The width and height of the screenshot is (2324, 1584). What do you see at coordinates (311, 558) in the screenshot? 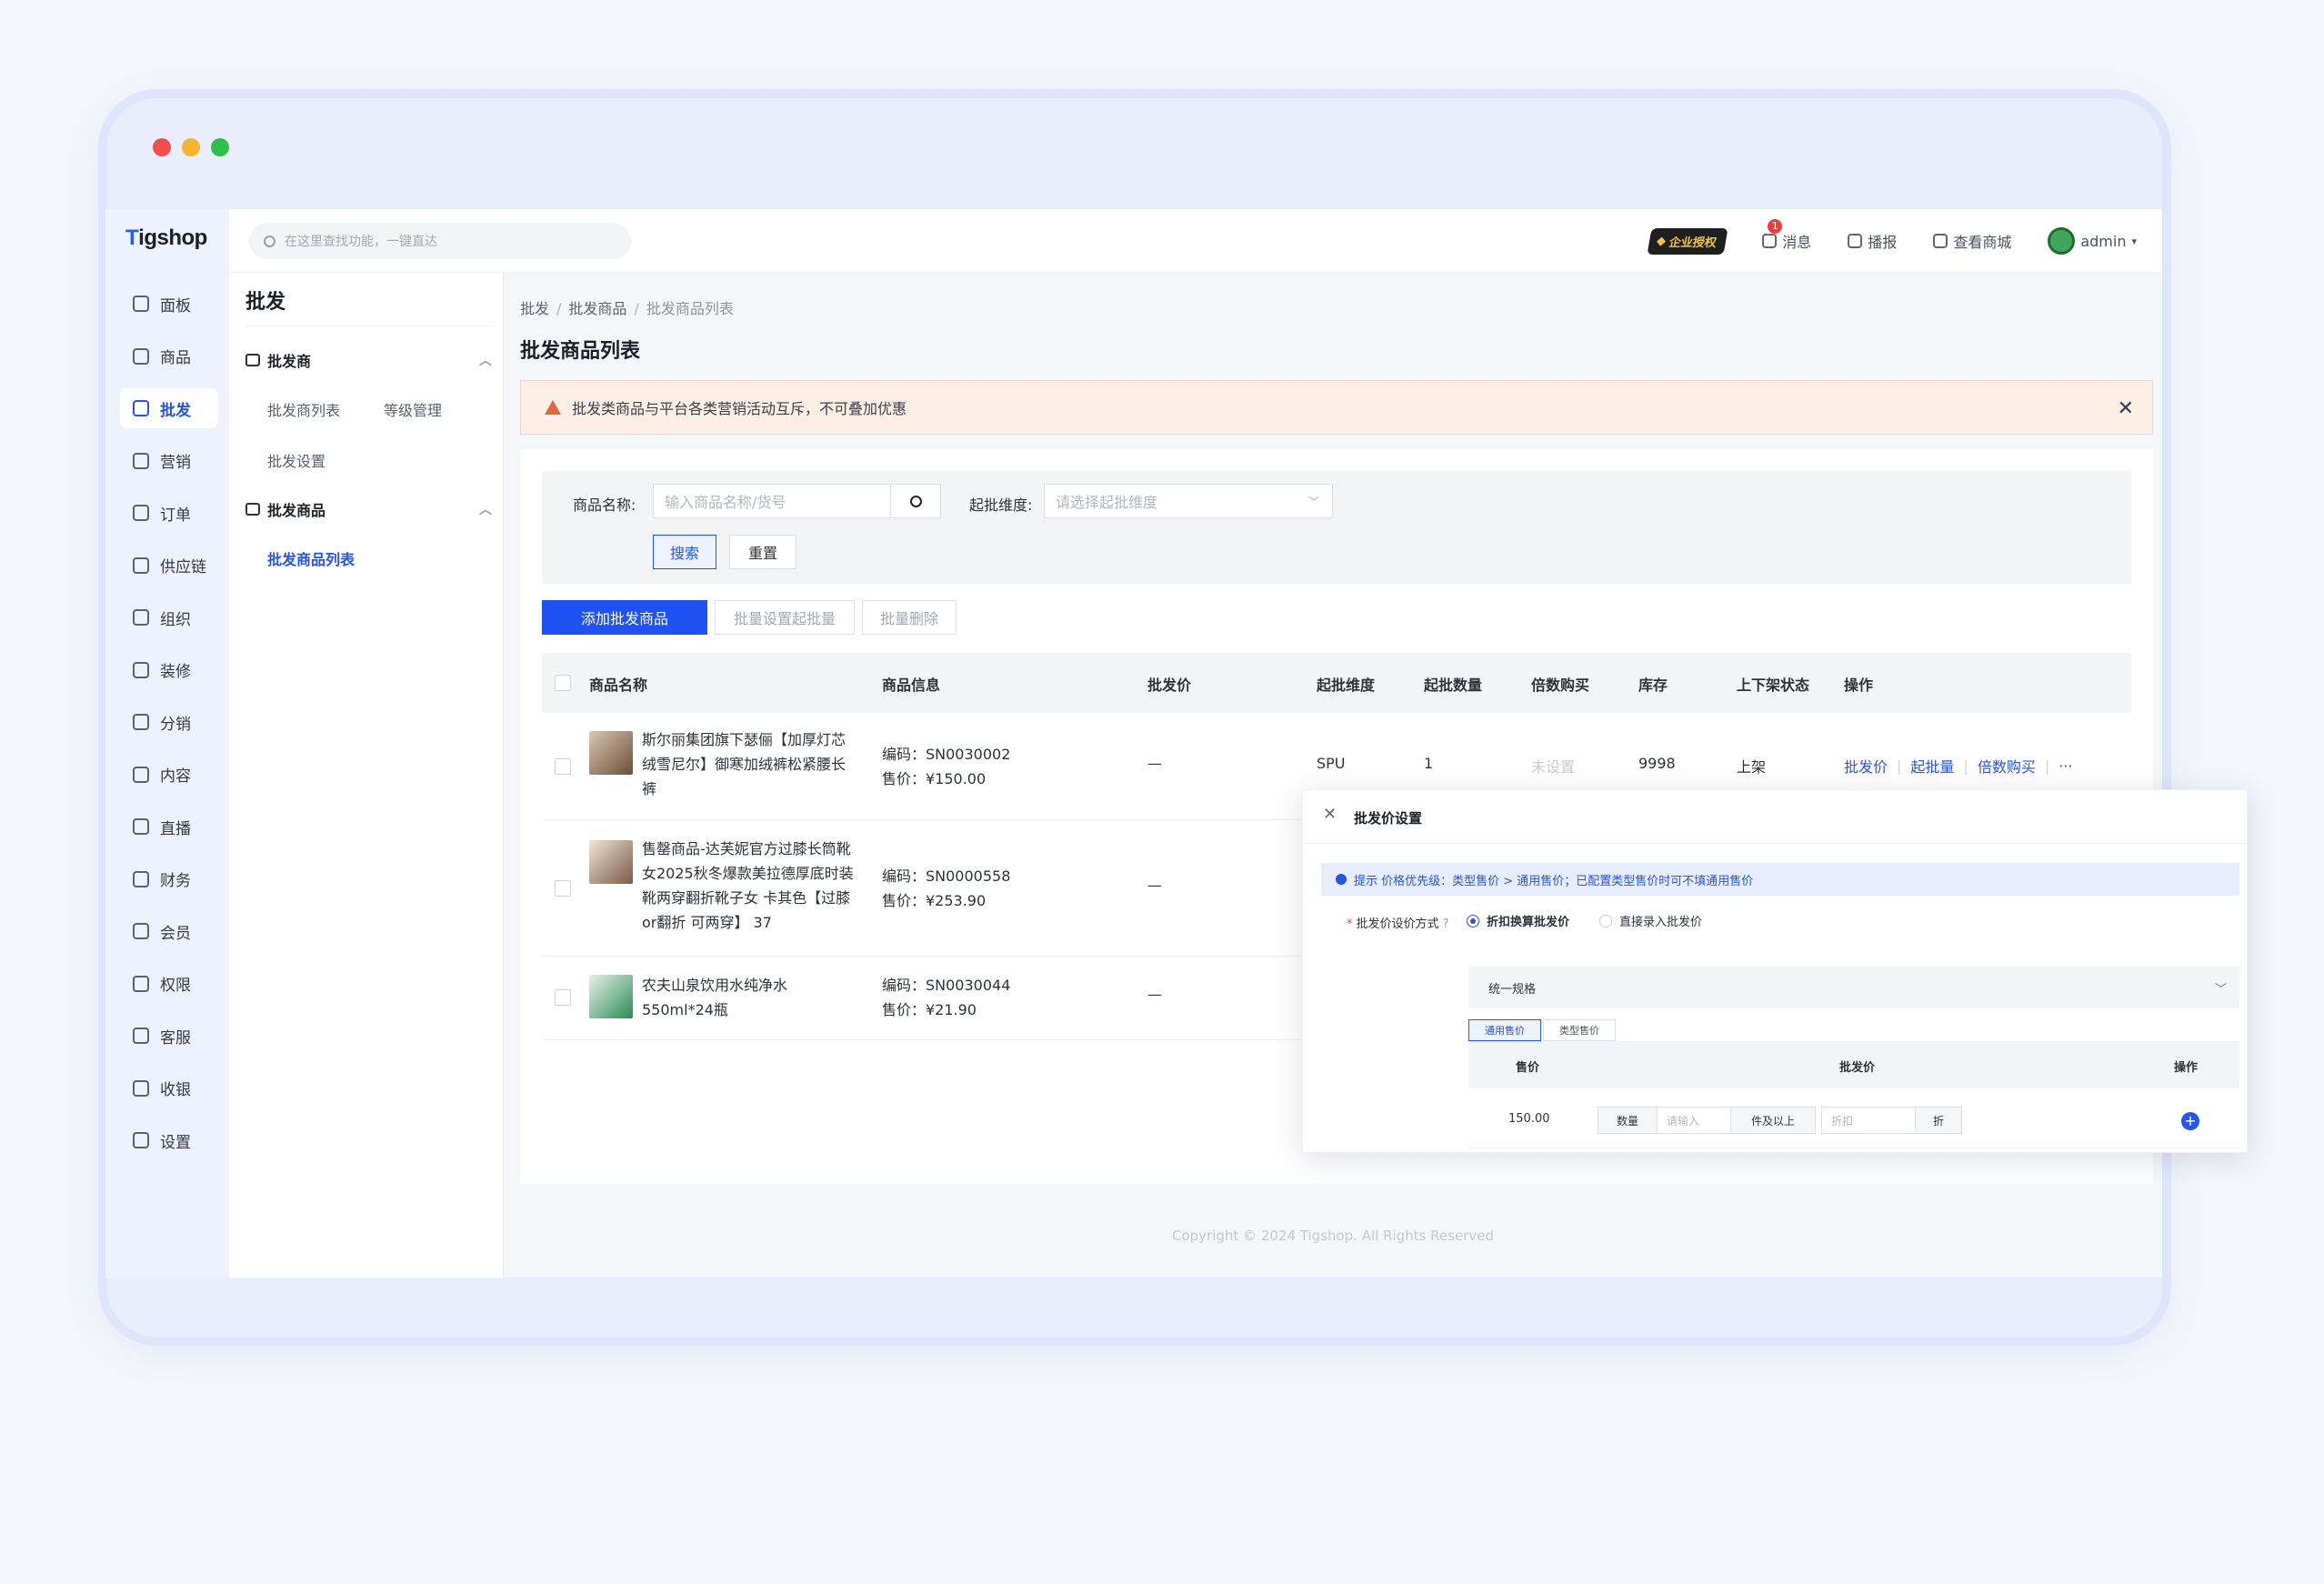
I see `nav-link-wholesale-goods-list: 批发商品列表` at bounding box center [311, 558].